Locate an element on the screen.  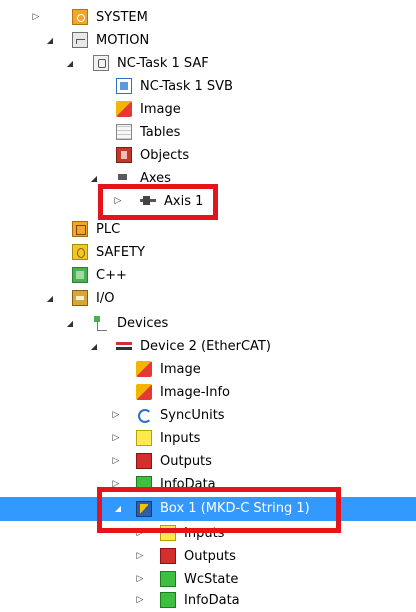
ethercat-device-icon is located at coordinates (124, 346).